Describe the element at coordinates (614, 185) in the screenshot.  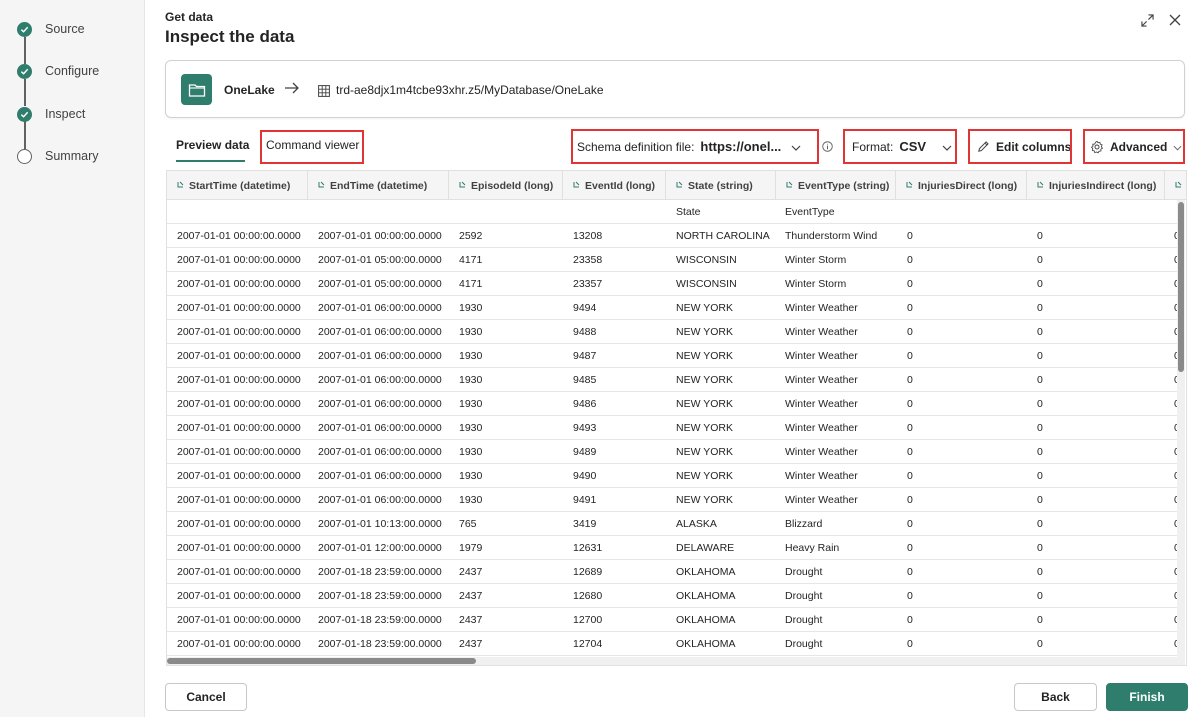
I see `column-header: EventId (long)` at that location.